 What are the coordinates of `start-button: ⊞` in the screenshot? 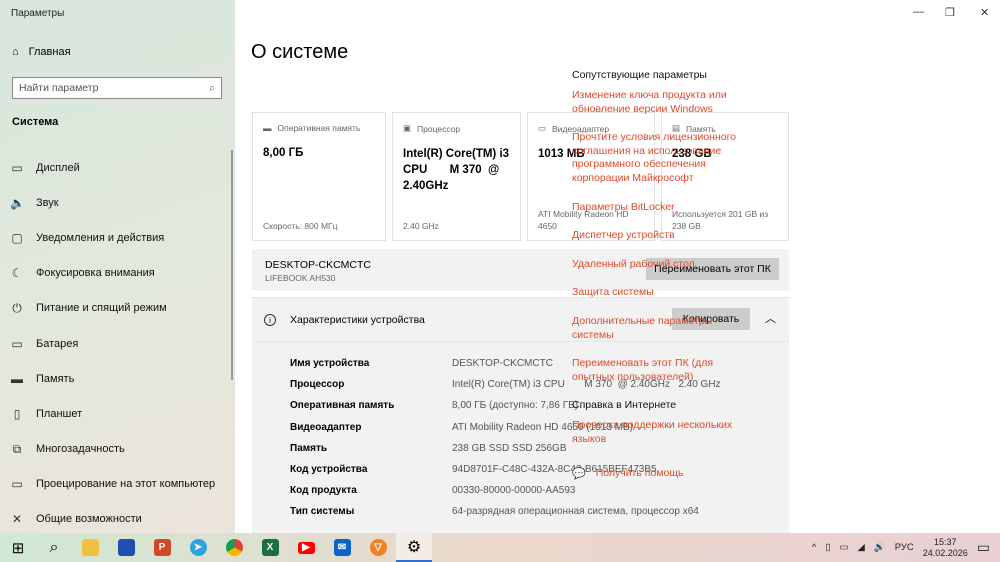 It's located at (18, 547).